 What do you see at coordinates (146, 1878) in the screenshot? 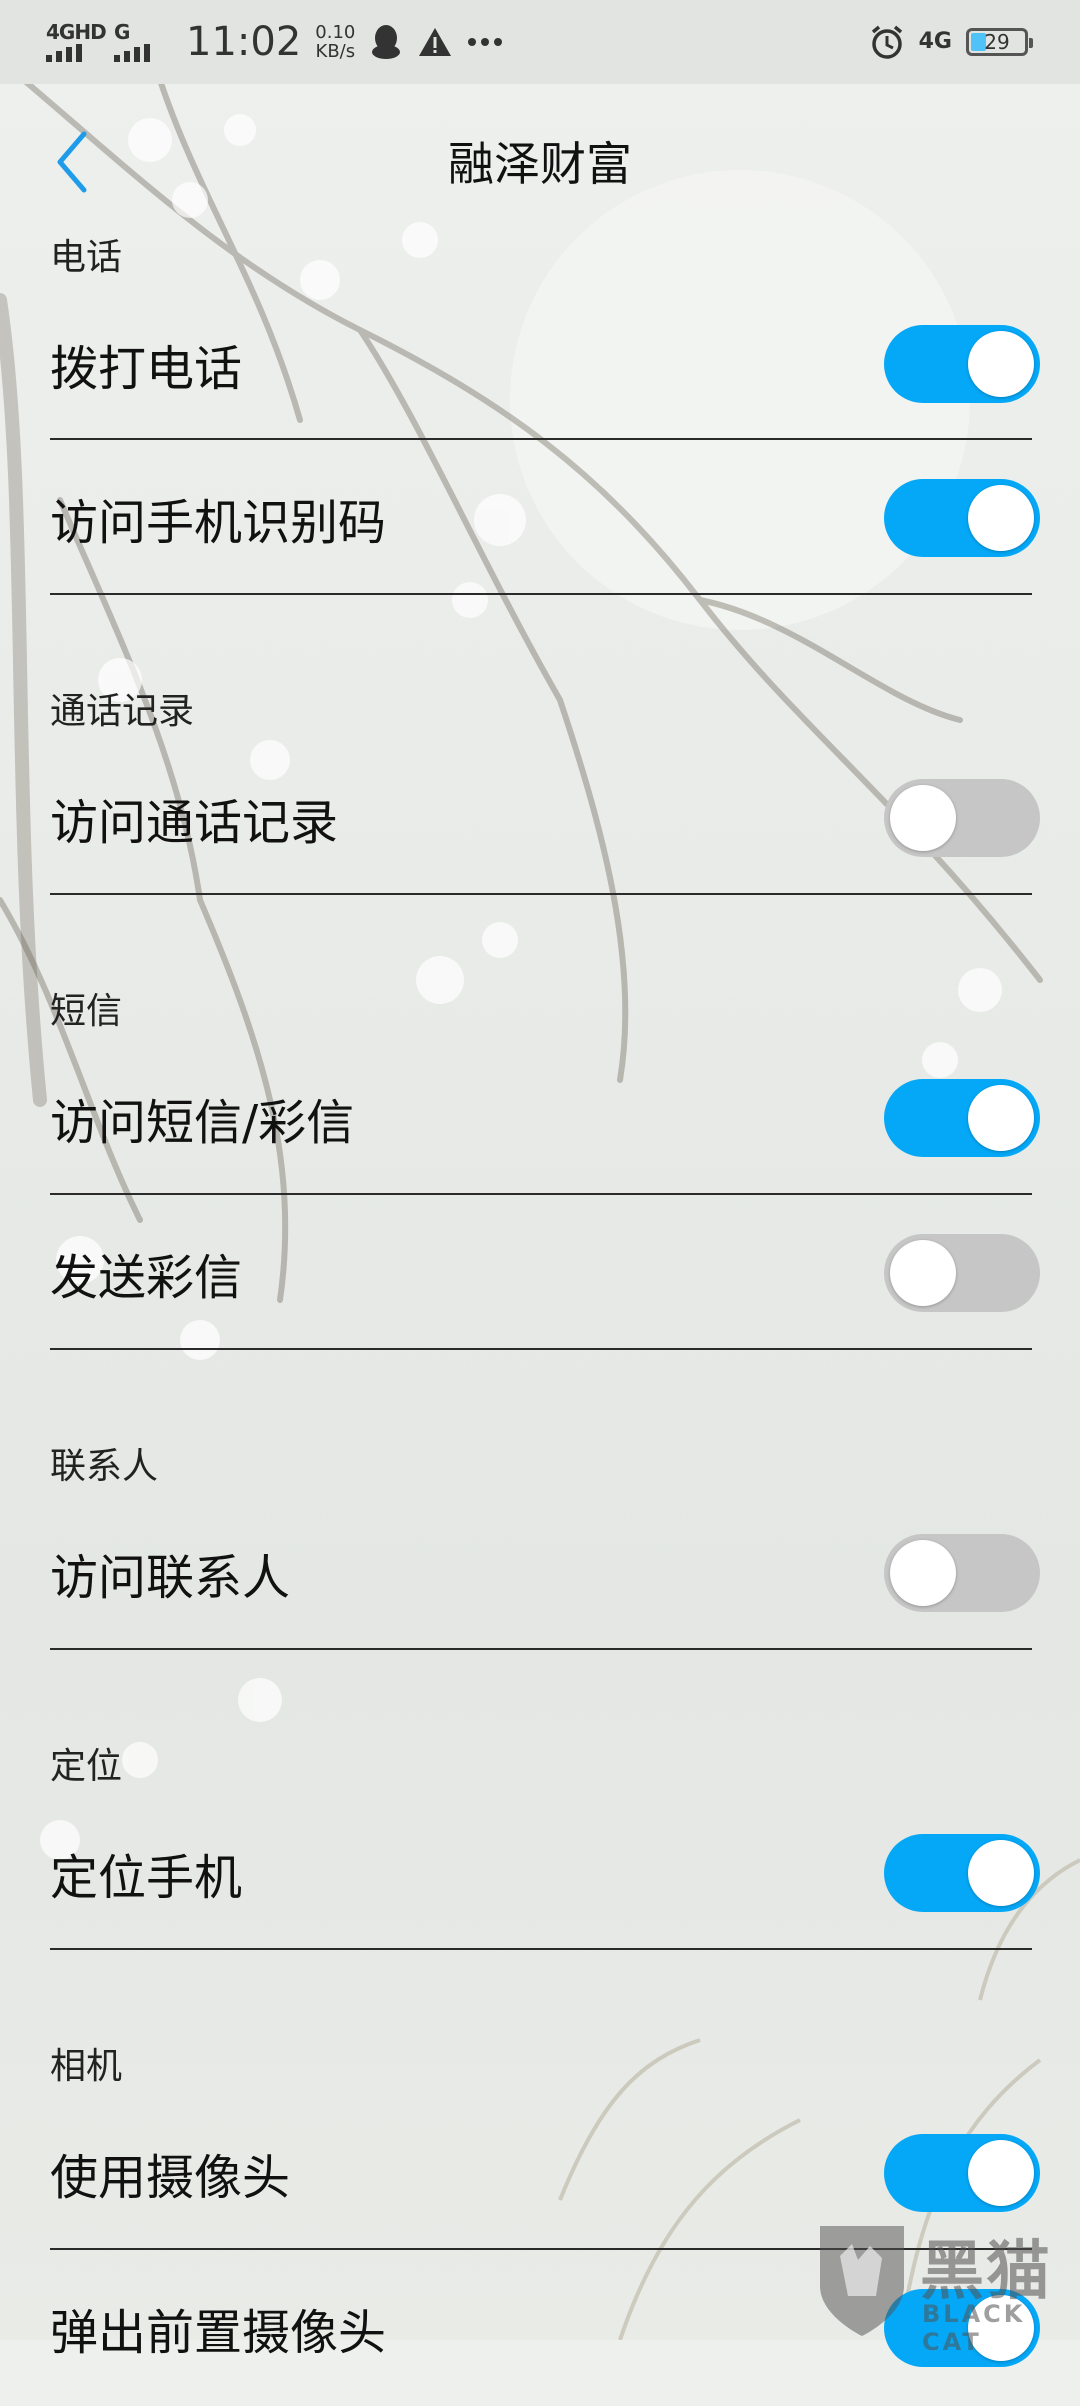
I see `permission-label: 定位手机` at bounding box center [146, 1878].